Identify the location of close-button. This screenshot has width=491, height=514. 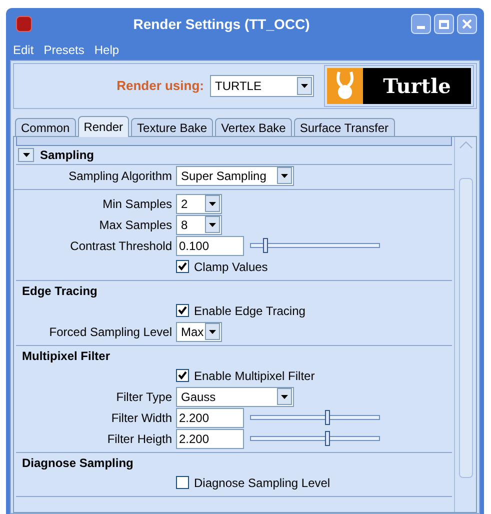
(467, 24).